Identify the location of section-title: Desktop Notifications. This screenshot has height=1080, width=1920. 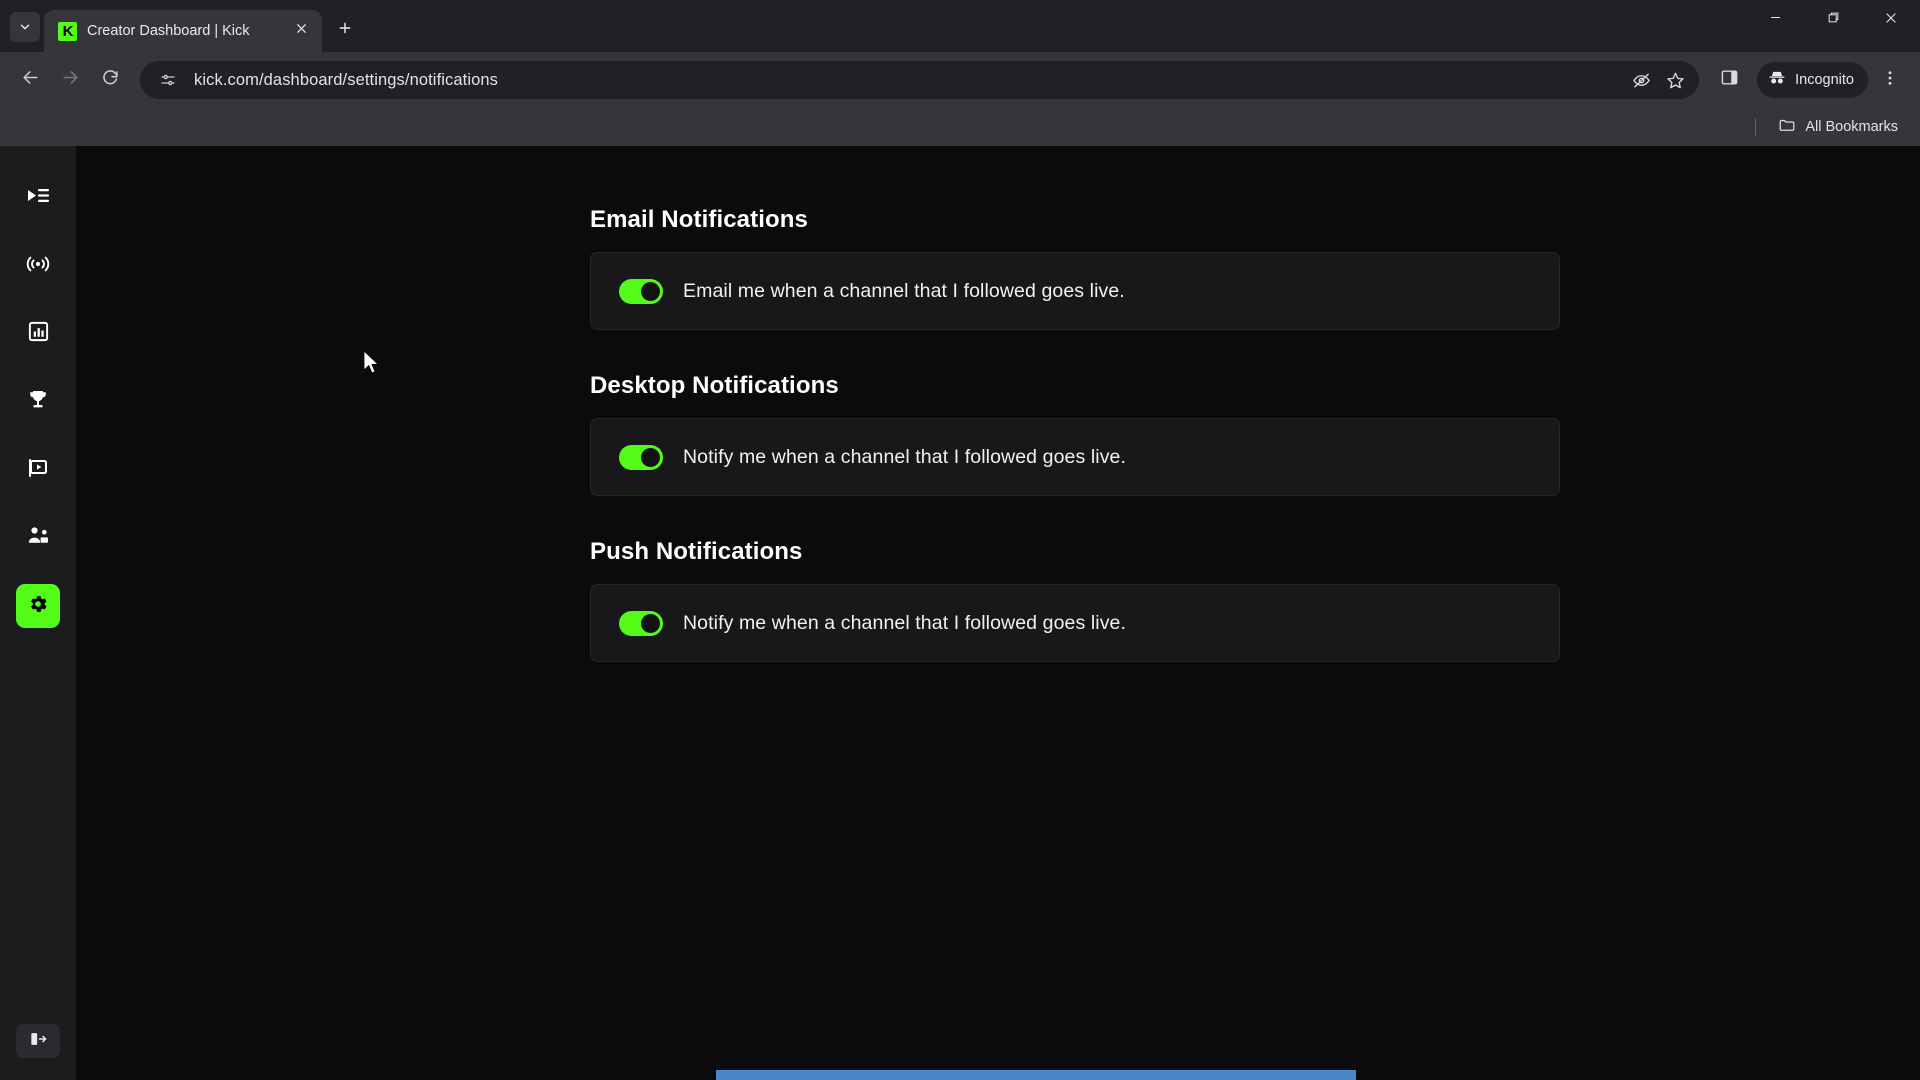
(714, 385).